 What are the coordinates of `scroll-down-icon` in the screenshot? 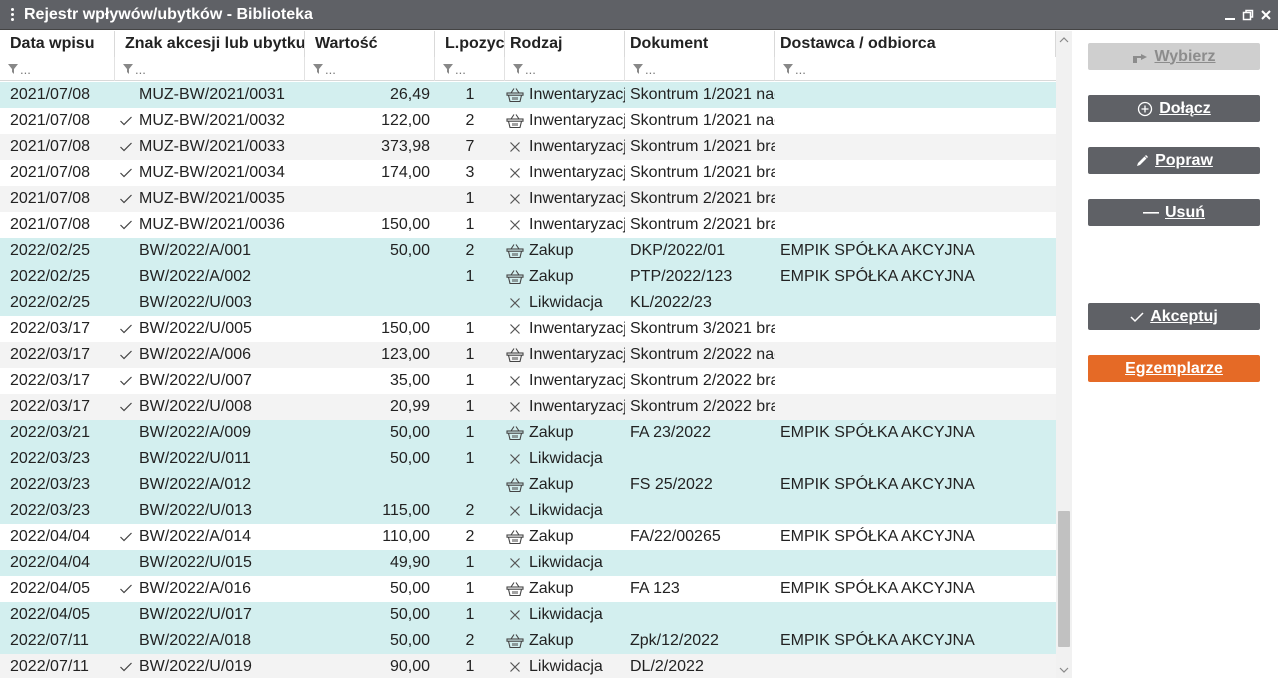 It's located at (1064, 670).